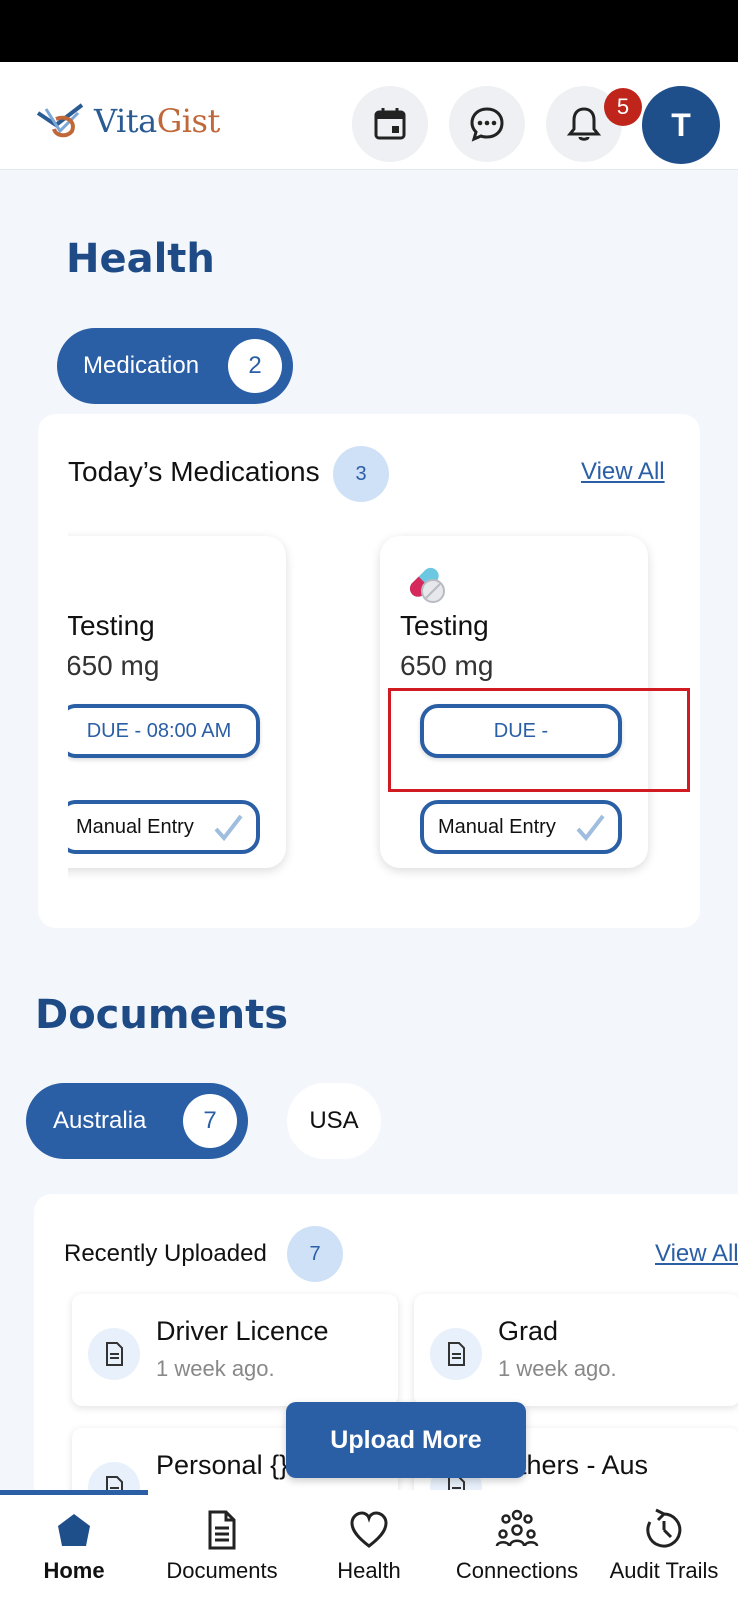  I want to click on due-time-button: DUE - 08:00 AM, so click(164, 731).